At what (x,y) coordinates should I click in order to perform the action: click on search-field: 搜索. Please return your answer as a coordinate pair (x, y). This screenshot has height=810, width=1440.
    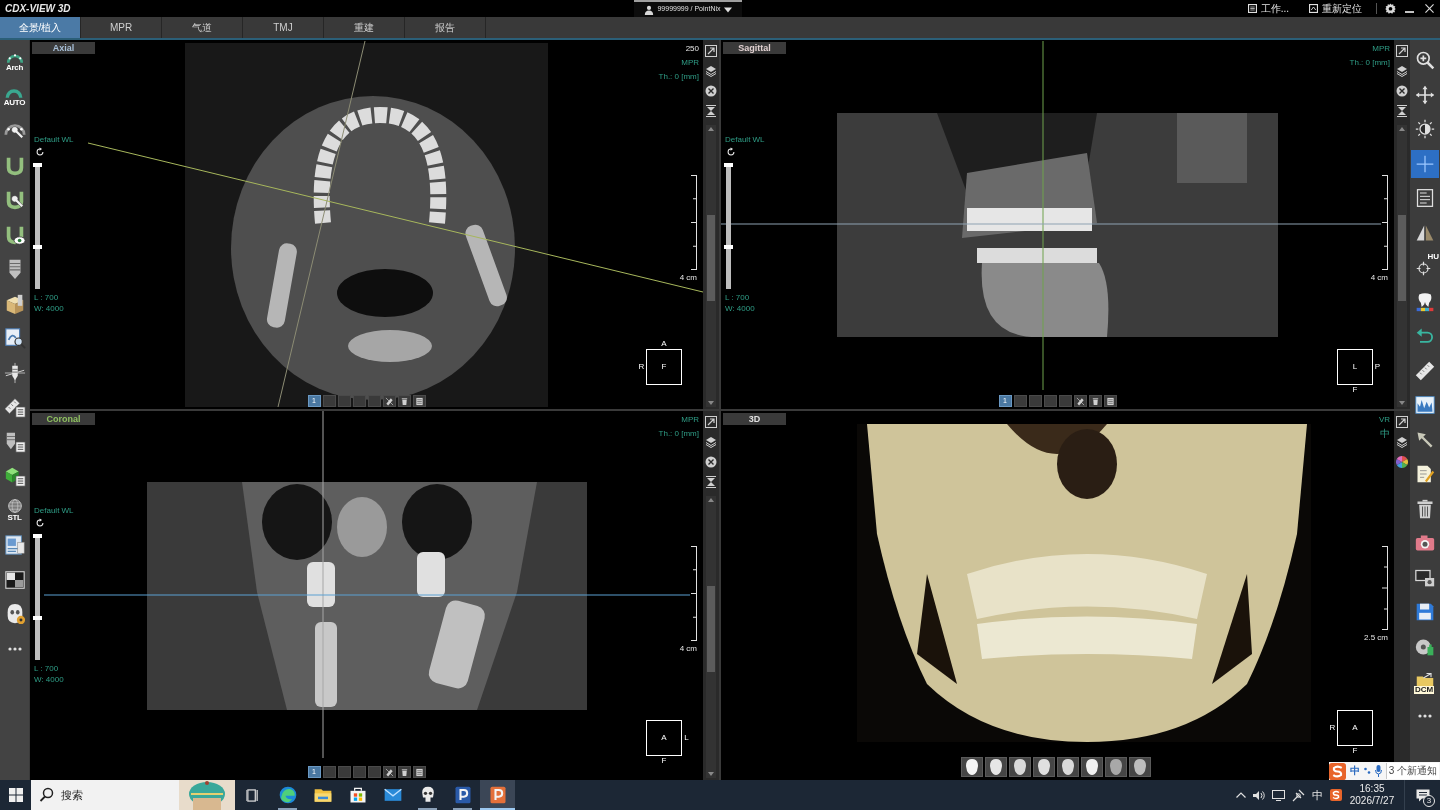
    Looking at the image, I should click on (119, 795).